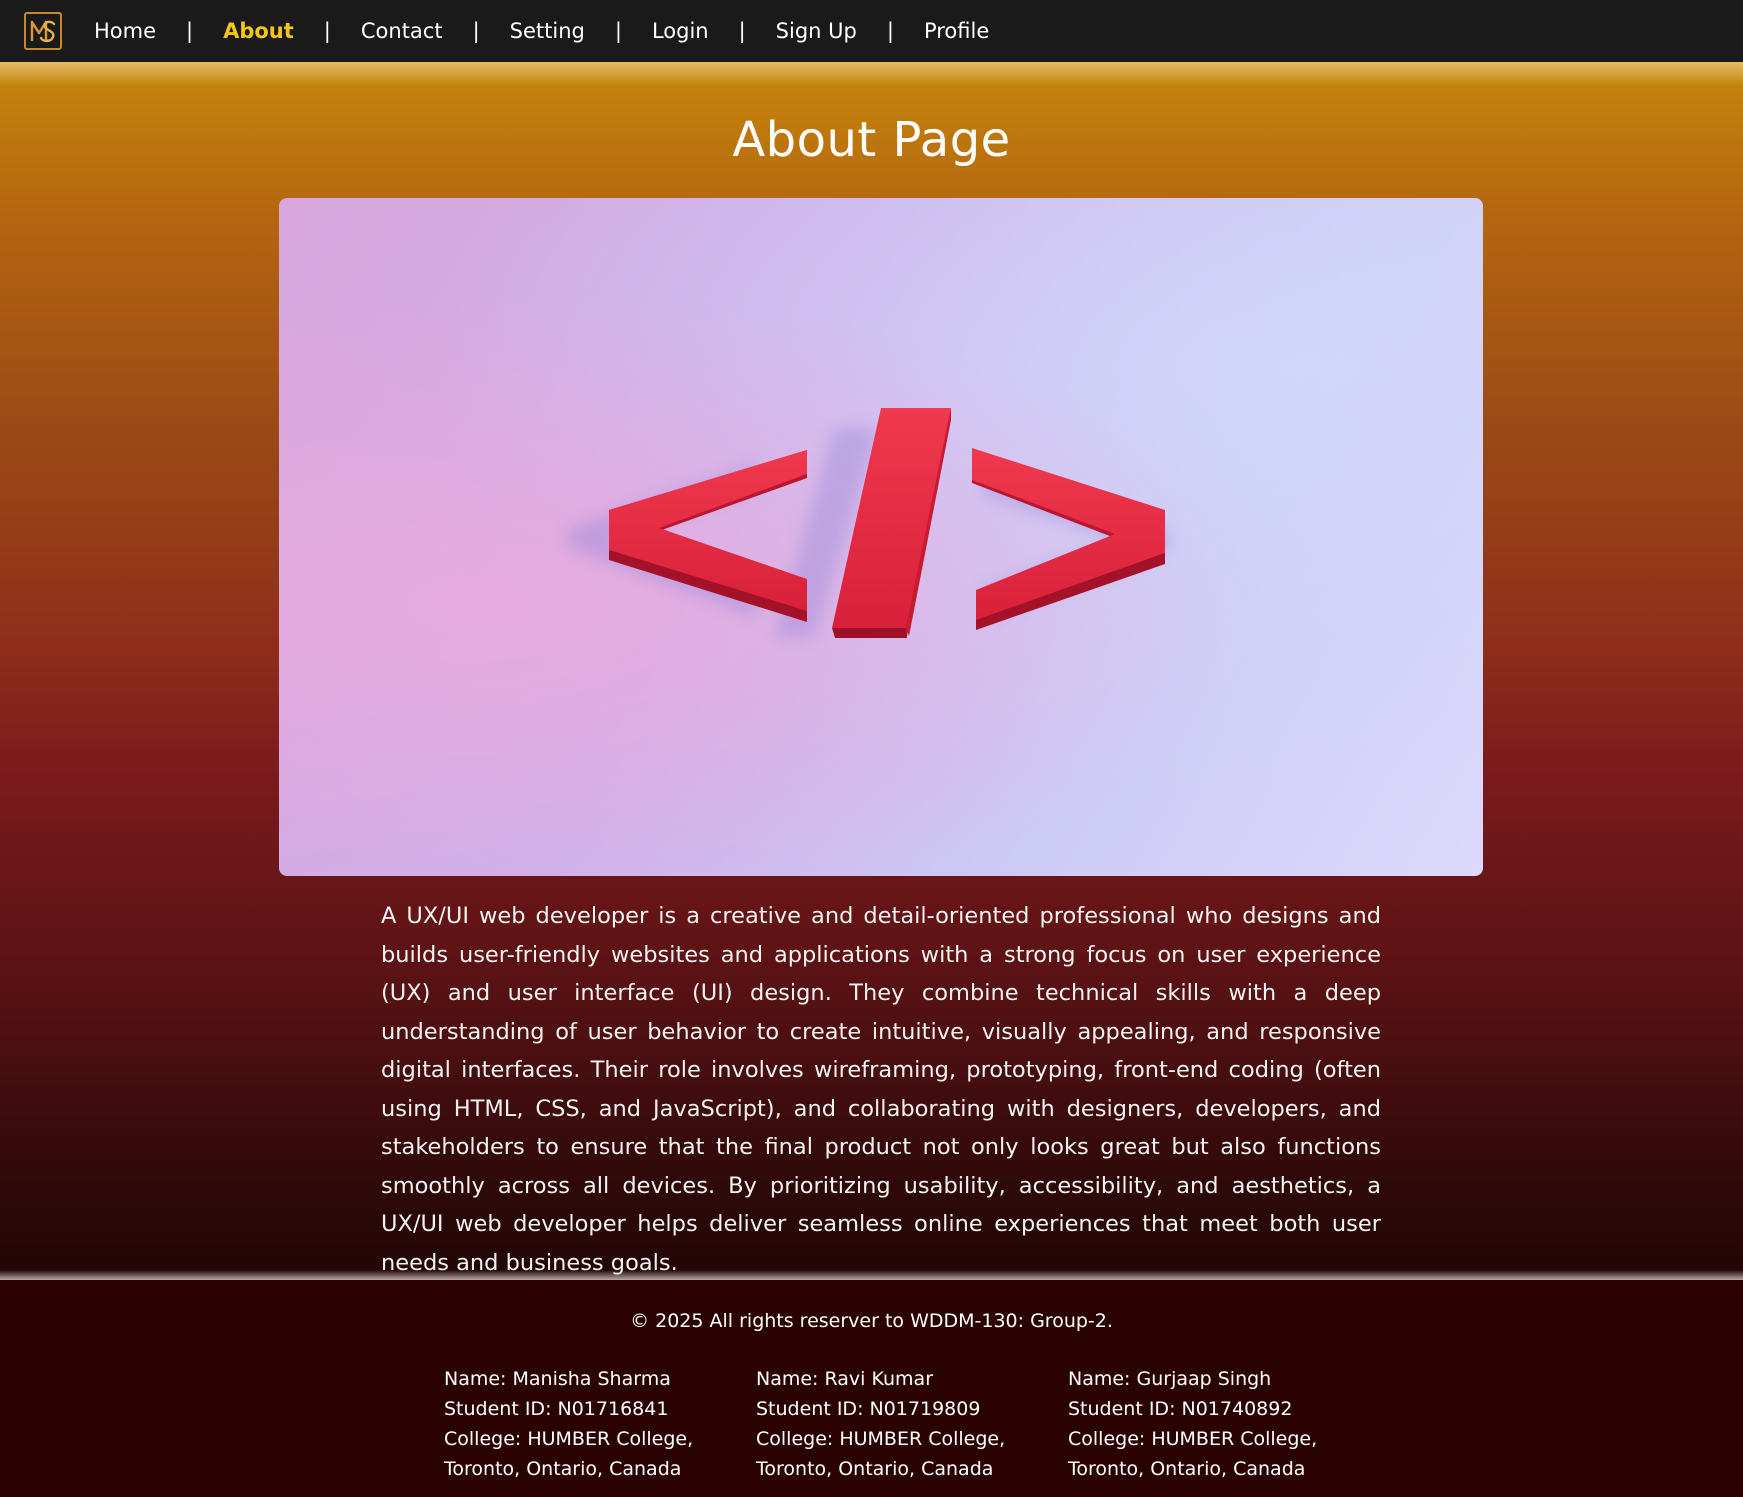  What do you see at coordinates (871, 140) in the screenshot?
I see `page-title: About Page` at bounding box center [871, 140].